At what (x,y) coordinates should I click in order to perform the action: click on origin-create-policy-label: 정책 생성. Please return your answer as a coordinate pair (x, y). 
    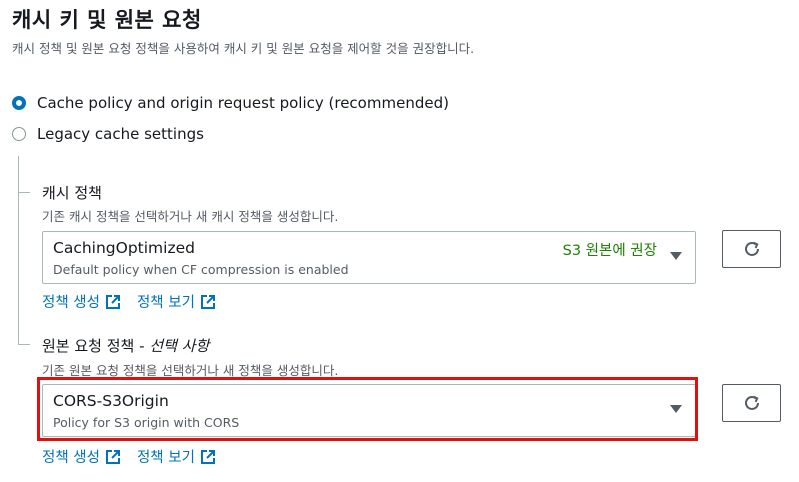
    Looking at the image, I should click on (71, 458).